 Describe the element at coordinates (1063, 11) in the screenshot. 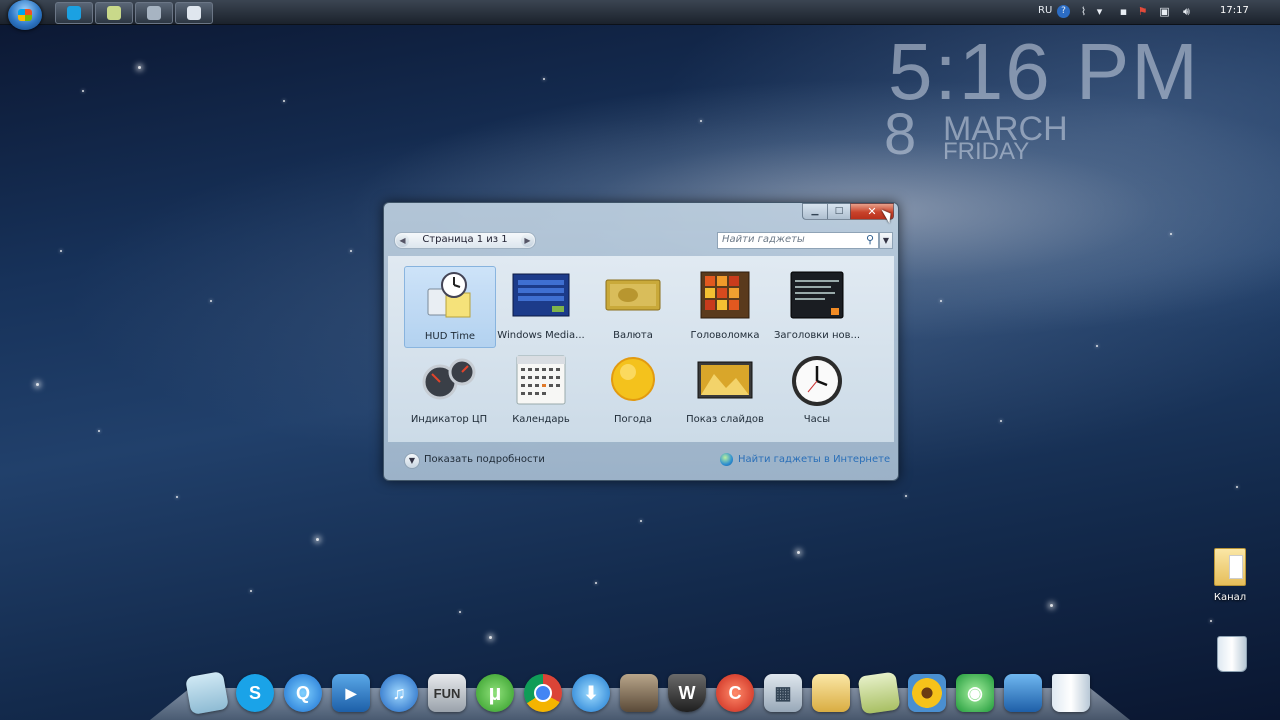

I see `help-icon: ?` at that location.